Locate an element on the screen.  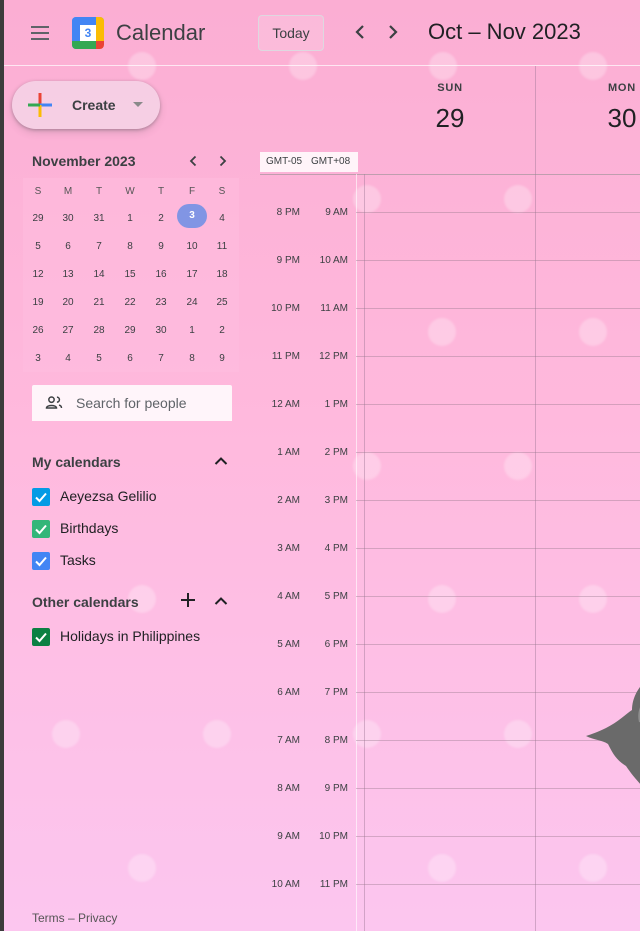
day-header-sun: SUN 29 is located at coordinates (450, 108).